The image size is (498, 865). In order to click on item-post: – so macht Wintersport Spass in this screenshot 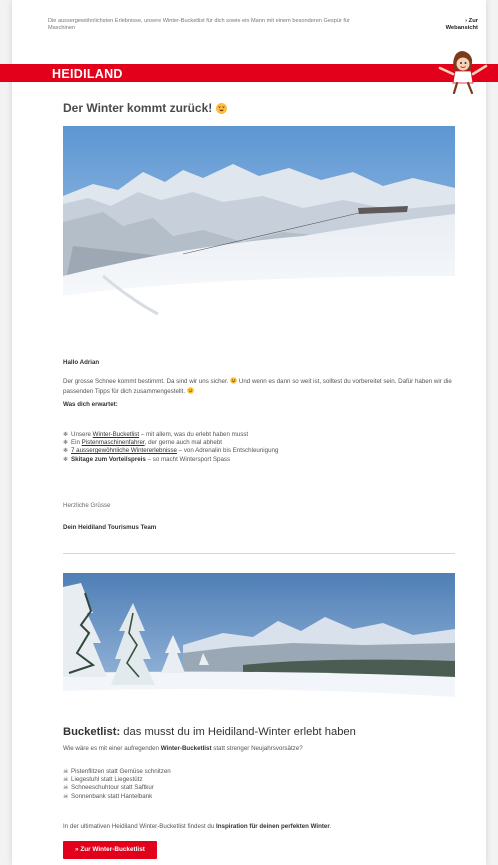, I will do `click(188, 459)`.